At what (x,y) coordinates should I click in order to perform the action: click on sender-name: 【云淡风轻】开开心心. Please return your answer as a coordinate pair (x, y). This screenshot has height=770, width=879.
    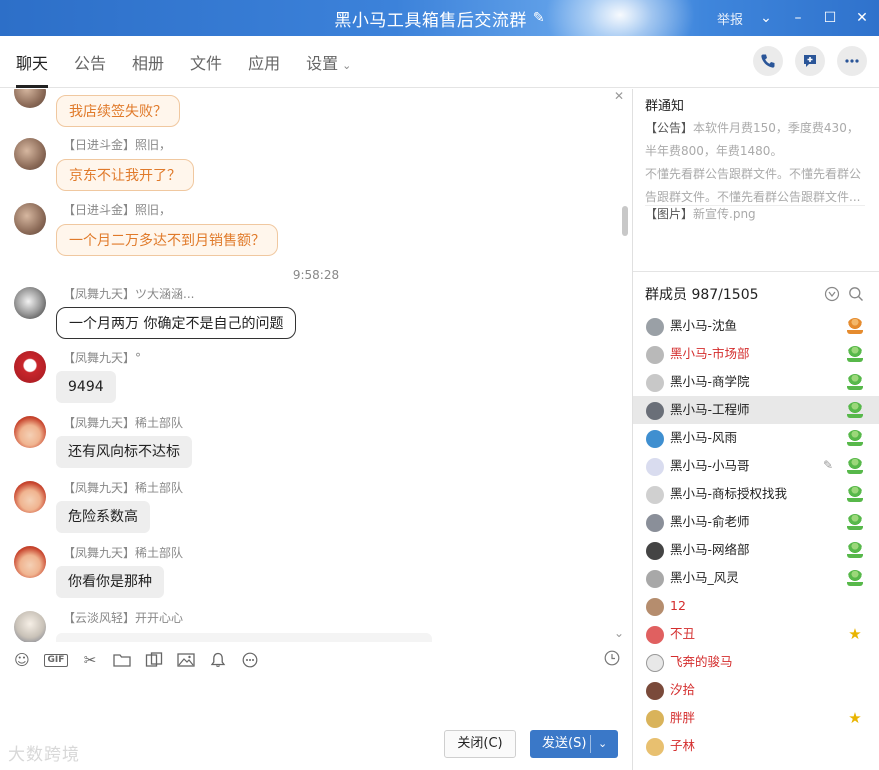
    Looking at the image, I should click on (123, 618).